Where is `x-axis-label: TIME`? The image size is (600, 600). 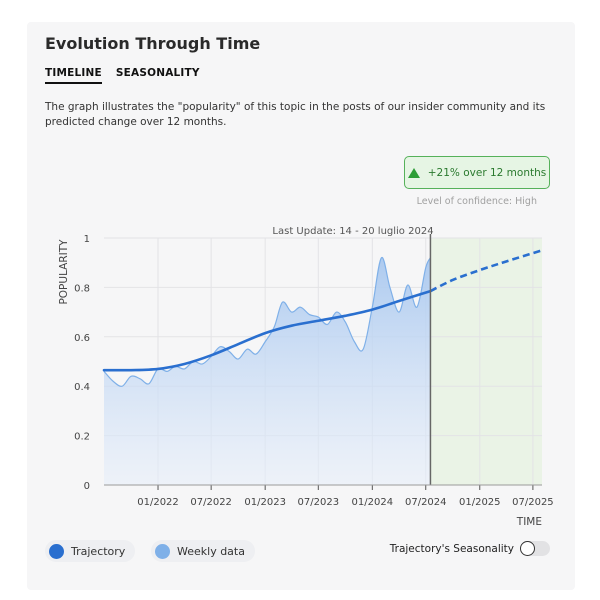 x-axis-label: TIME is located at coordinates (529, 522).